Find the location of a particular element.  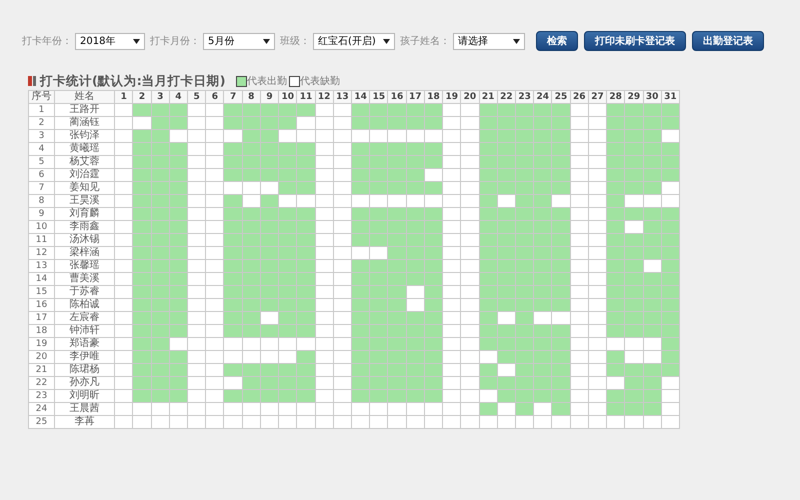

filter-label: 孩子姓名： is located at coordinates (425, 41).